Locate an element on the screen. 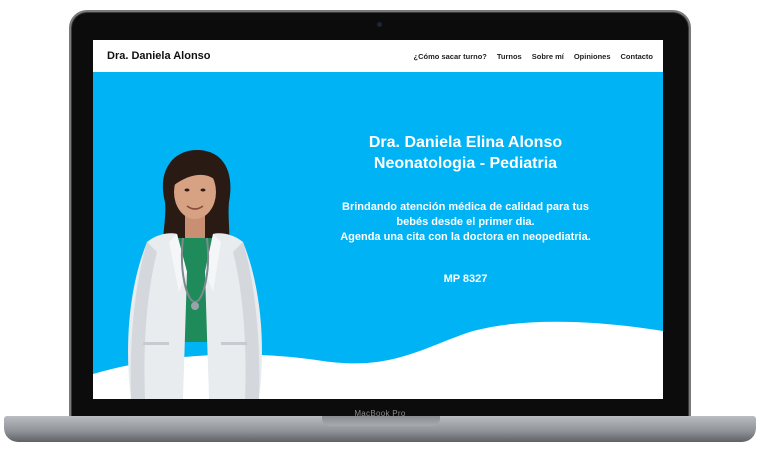 The width and height of the screenshot is (760, 460). camera-icon is located at coordinates (379, 24).